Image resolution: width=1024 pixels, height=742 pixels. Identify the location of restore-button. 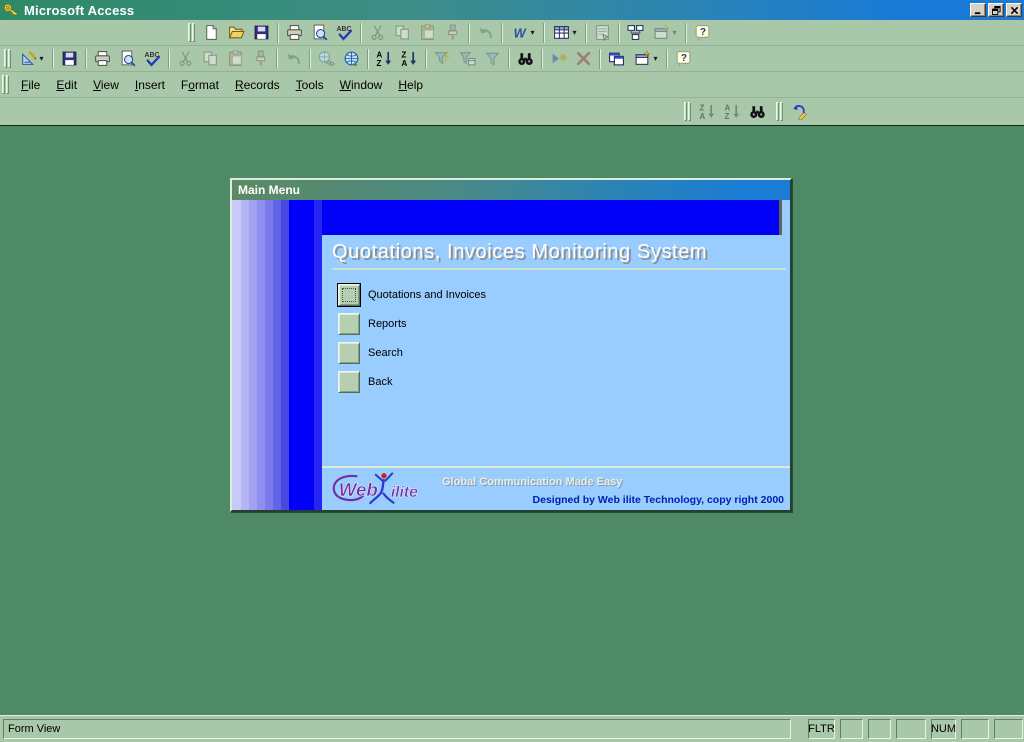
(996, 10).